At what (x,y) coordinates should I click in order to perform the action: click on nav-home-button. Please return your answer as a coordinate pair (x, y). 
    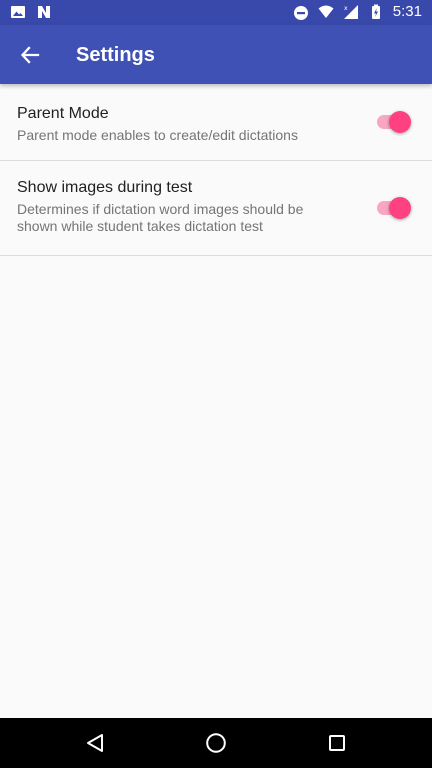
    Looking at the image, I should click on (216, 743).